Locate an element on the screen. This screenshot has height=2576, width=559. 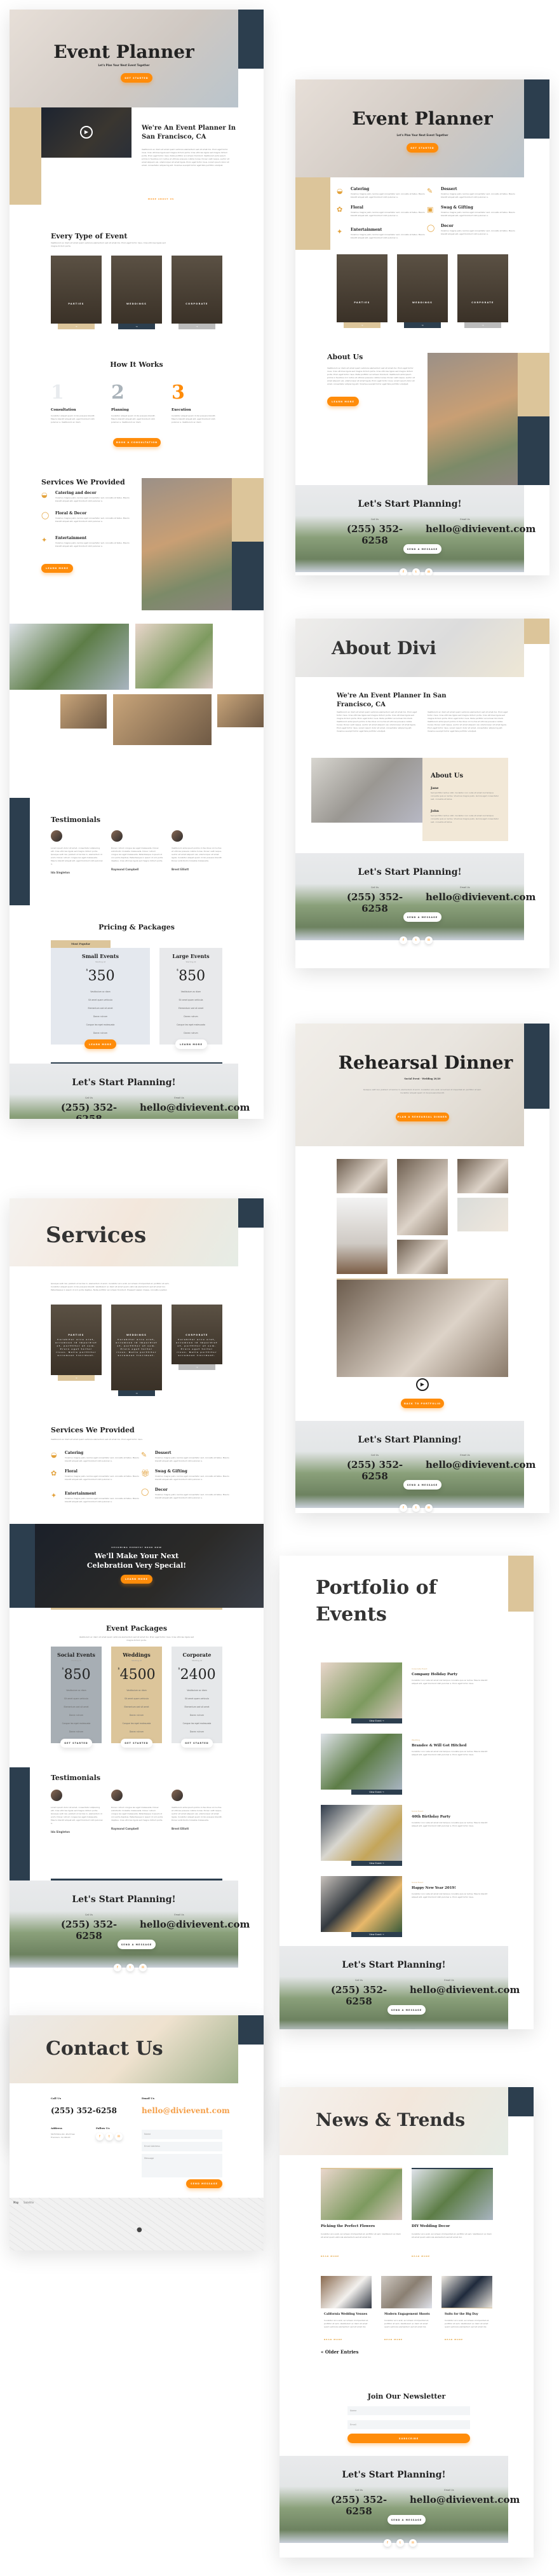
map-tab: Map is located at coordinates (16, 2202).